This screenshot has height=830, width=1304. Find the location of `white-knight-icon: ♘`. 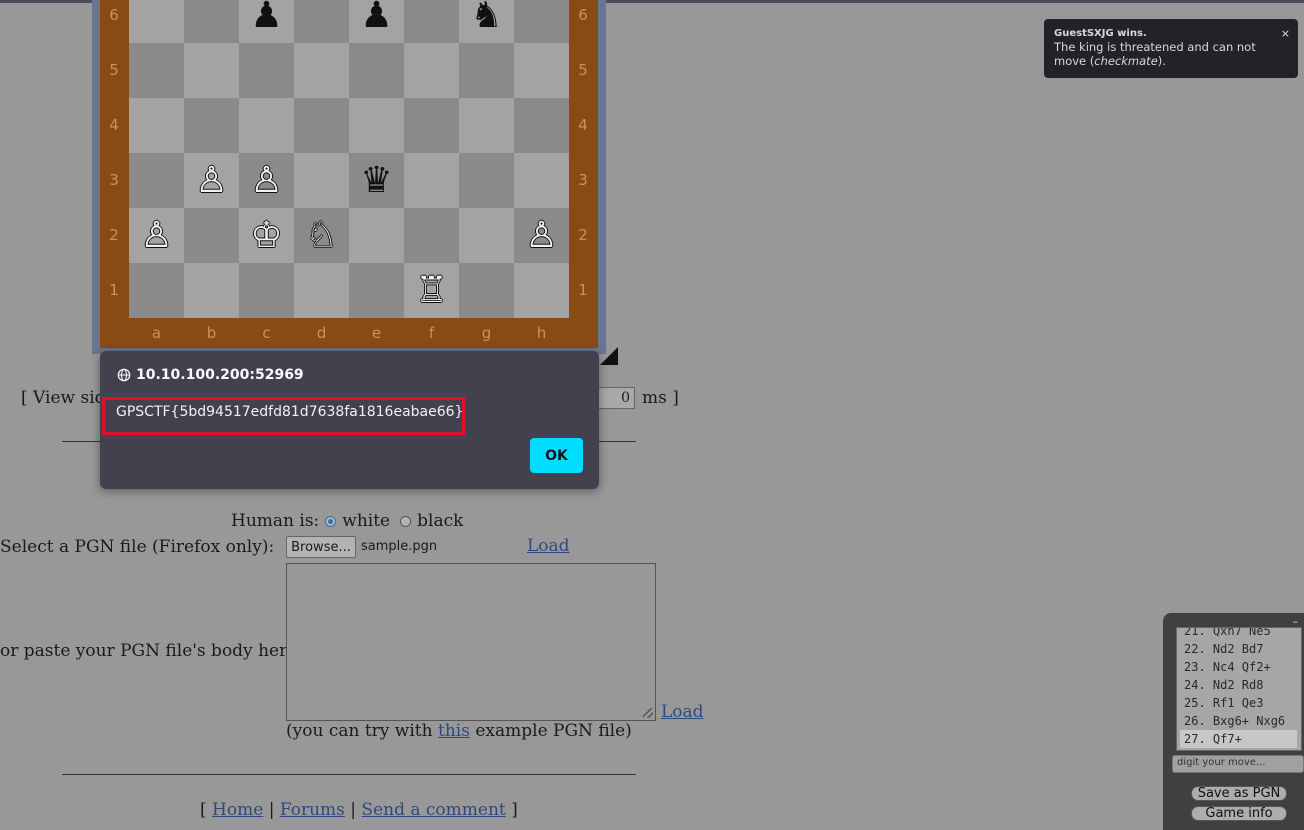

white-knight-icon: ♘ is located at coordinates (321, 235).